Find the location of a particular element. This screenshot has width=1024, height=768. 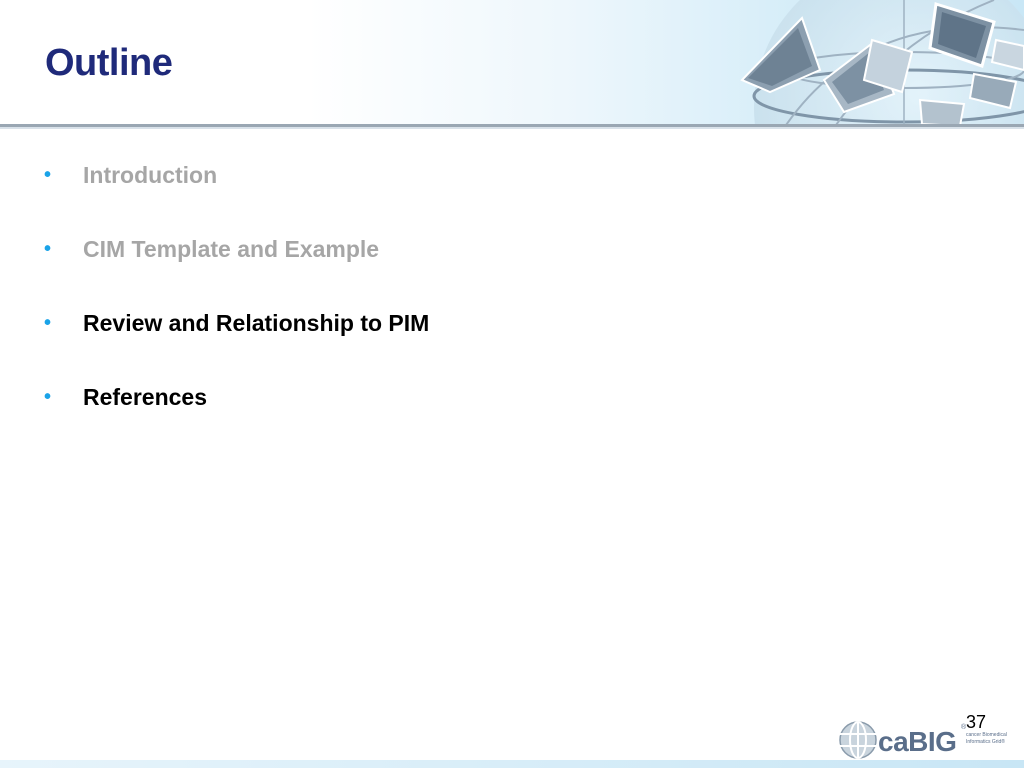

outline-item-label: References is located at coordinates (145, 397).